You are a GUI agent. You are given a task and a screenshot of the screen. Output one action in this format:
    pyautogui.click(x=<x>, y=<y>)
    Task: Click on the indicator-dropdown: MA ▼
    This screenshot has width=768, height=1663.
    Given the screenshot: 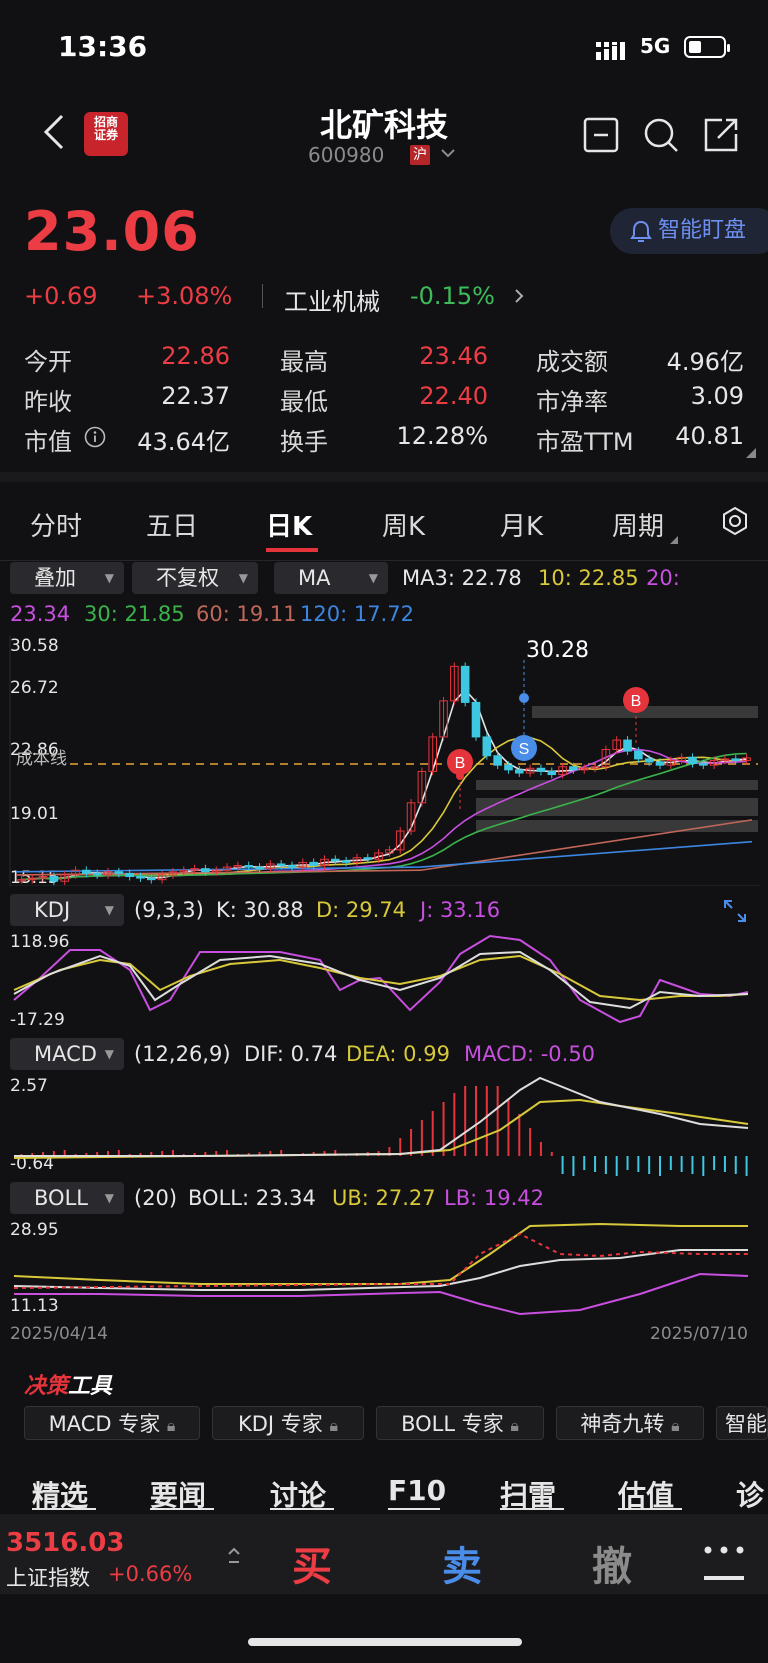 What is the action you would take?
    pyautogui.click(x=331, y=578)
    